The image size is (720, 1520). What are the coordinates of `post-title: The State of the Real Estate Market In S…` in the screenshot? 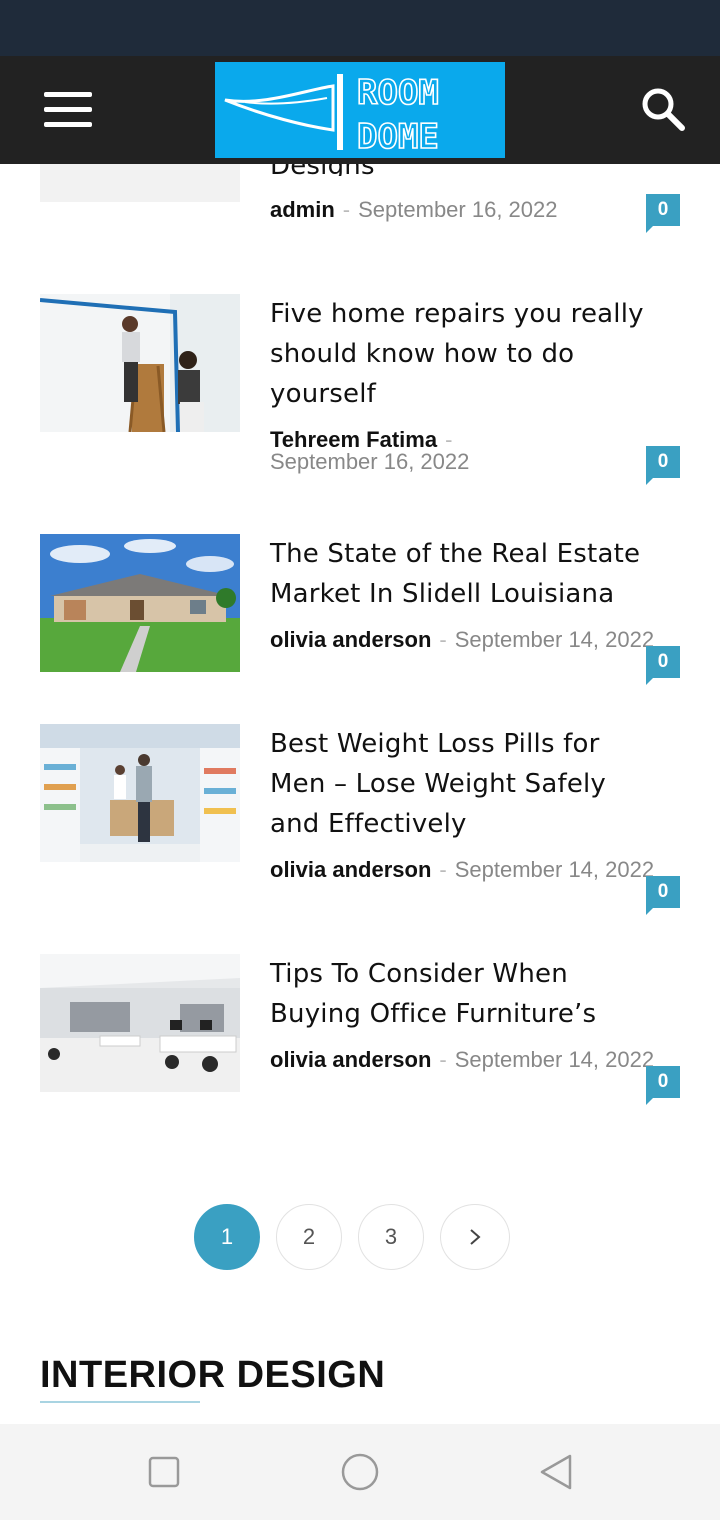 It's located at (480, 574).